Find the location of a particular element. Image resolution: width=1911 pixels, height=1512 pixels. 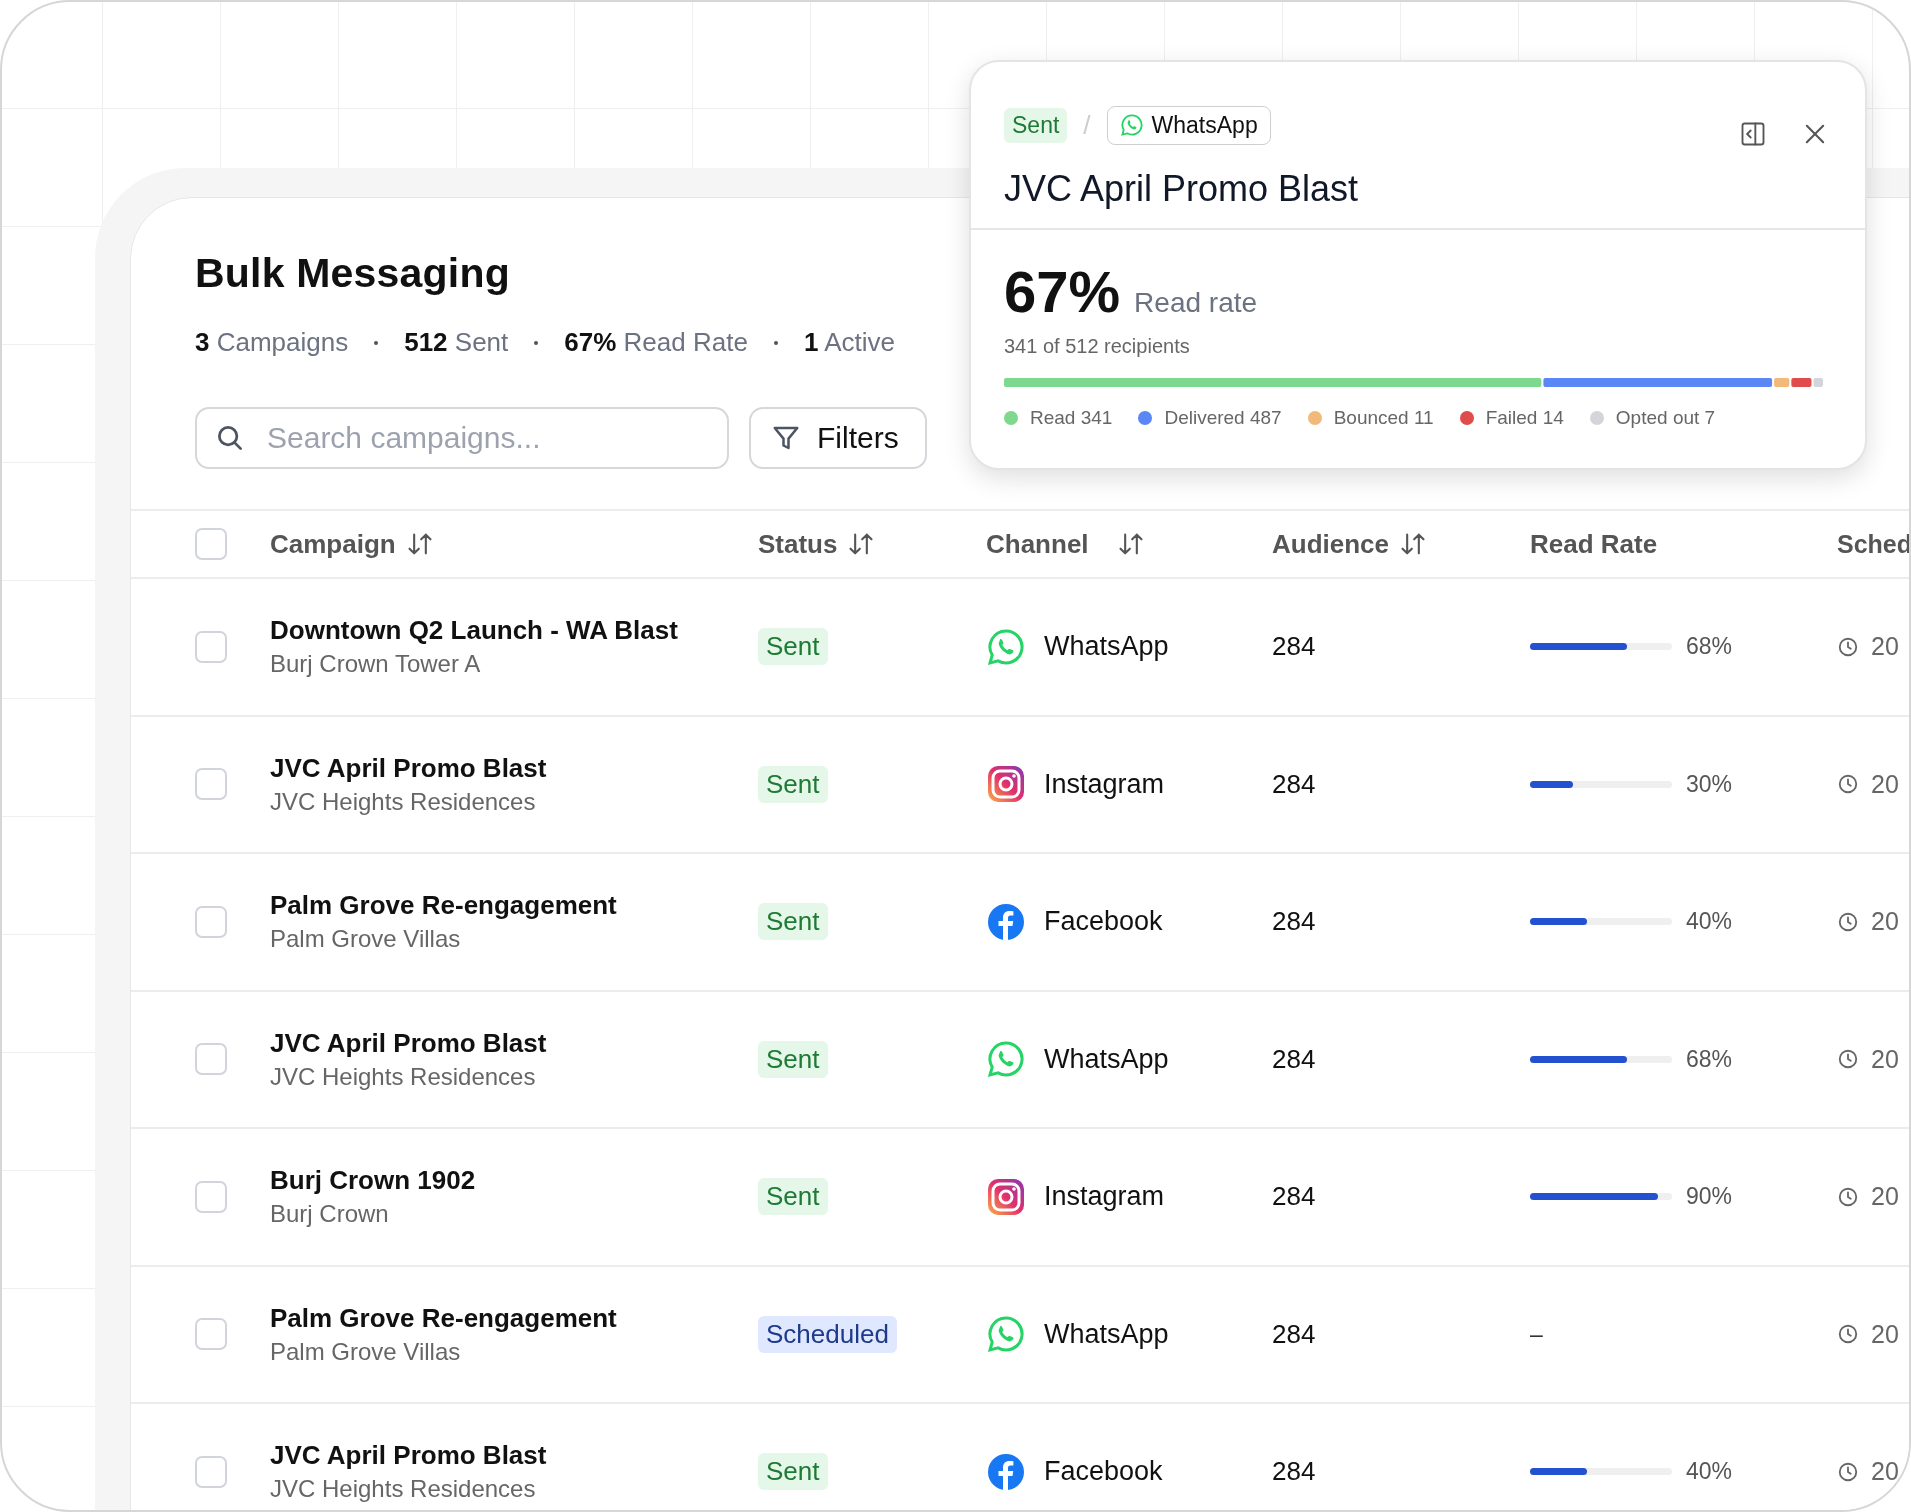

select-all-checkbox is located at coordinates (211, 544).